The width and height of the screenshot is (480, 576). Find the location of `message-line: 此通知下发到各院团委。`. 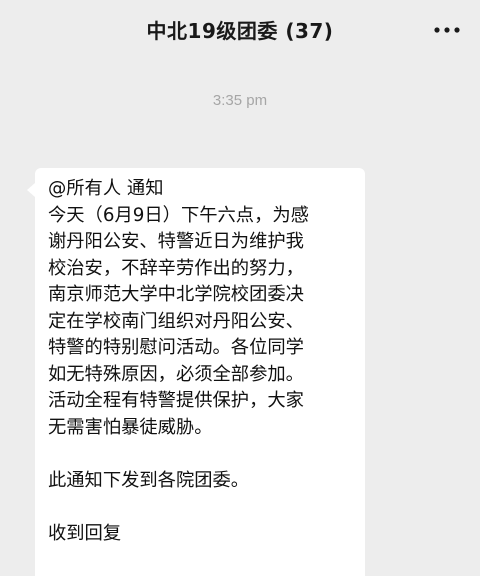

message-line: 此通知下发到各院团委。 is located at coordinates (149, 480).